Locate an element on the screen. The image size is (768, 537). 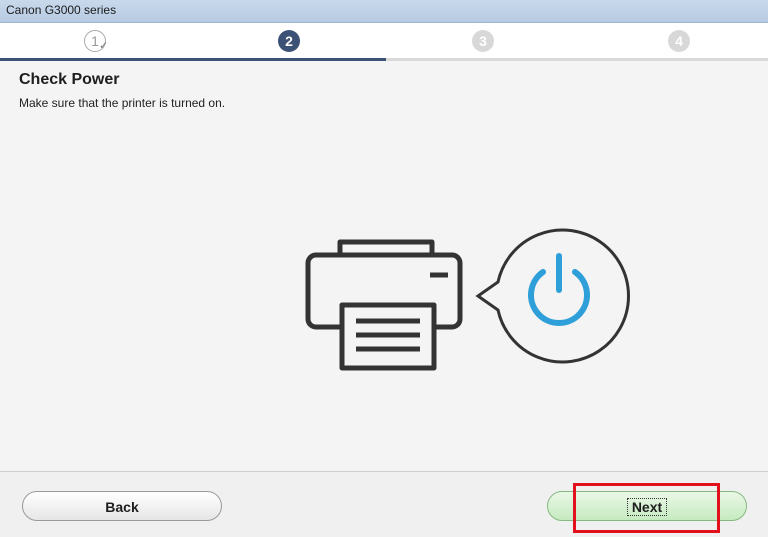
instruction-text: Make sure that the printer is turned on. is located at coordinates (122, 103).